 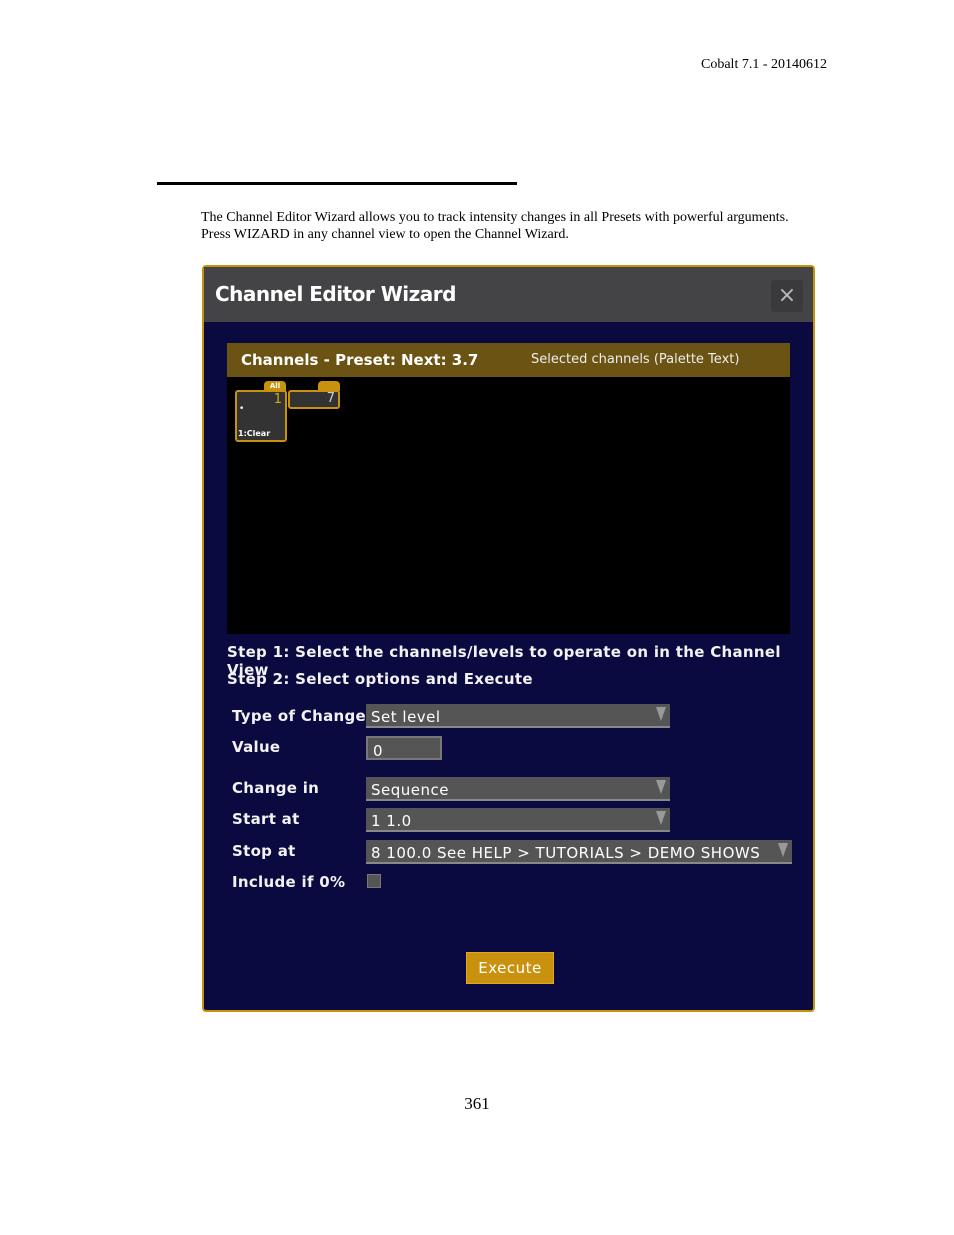 What do you see at coordinates (518, 716) in the screenshot?
I see `type-of-change-dropdown: Set level` at bounding box center [518, 716].